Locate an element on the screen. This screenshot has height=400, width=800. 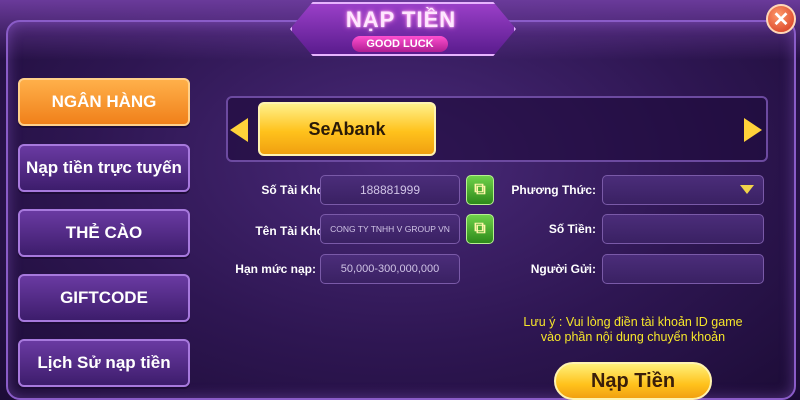
close-button: ✕ is located at coordinates (781, 19).